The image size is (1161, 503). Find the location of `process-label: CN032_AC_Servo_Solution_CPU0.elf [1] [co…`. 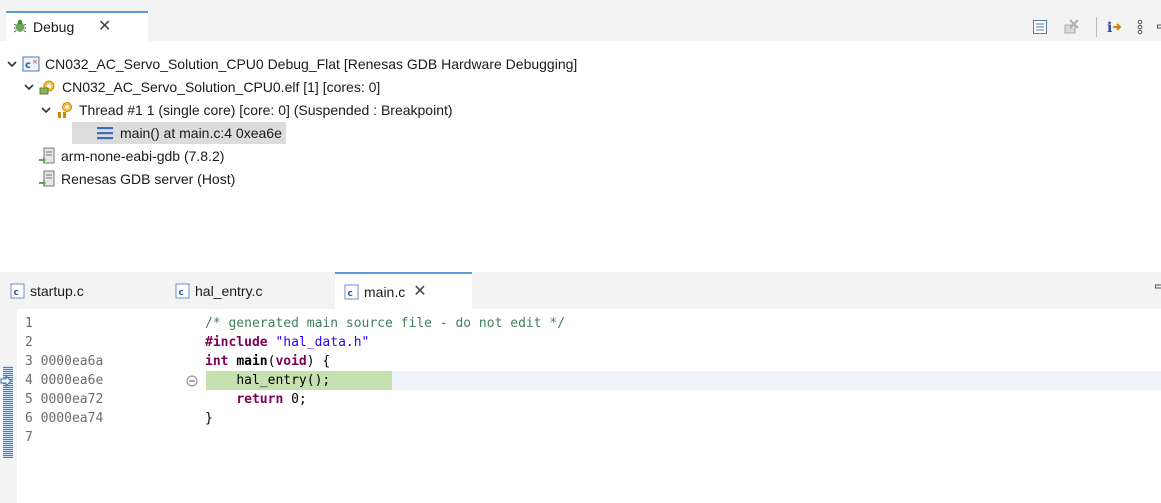

process-label: CN032_AC_Servo_Solution_CPU0.elf [1] [co… is located at coordinates (221, 87).